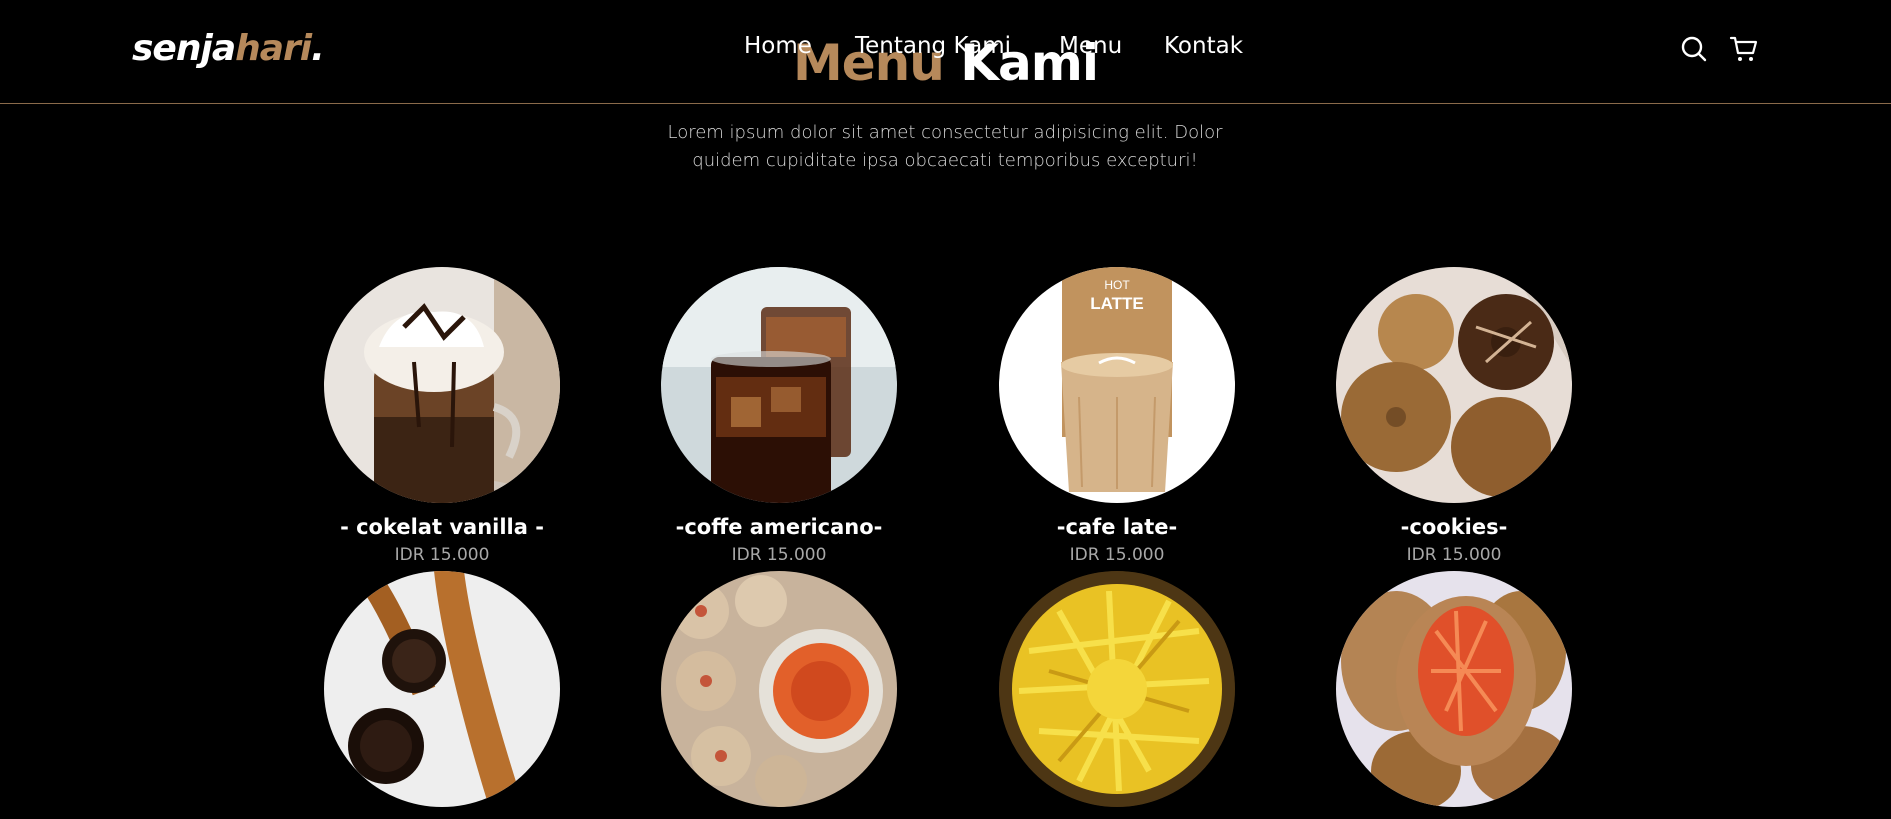 This screenshot has width=1891, height=819. What do you see at coordinates (1454, 385) in the screenshot?
I see `menu-image-cookies` at bounding box center [1454, 385].